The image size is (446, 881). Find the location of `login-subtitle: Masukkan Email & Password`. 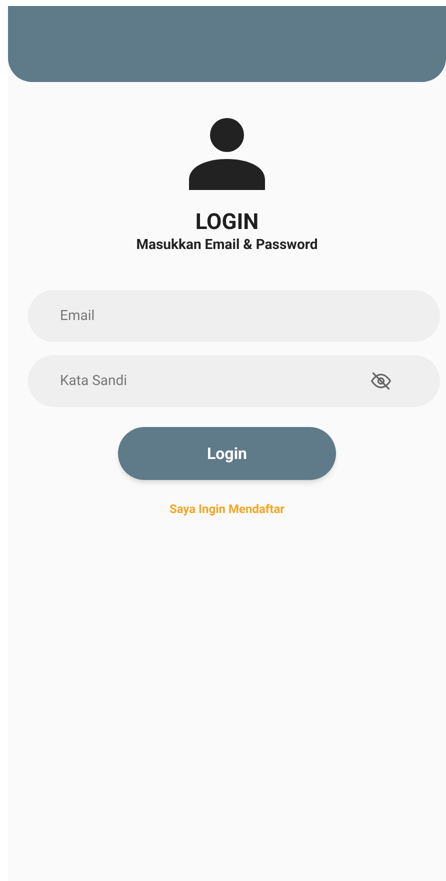

login-subtitle: Masukkan Email & Password is located at coordinates (227, 245).